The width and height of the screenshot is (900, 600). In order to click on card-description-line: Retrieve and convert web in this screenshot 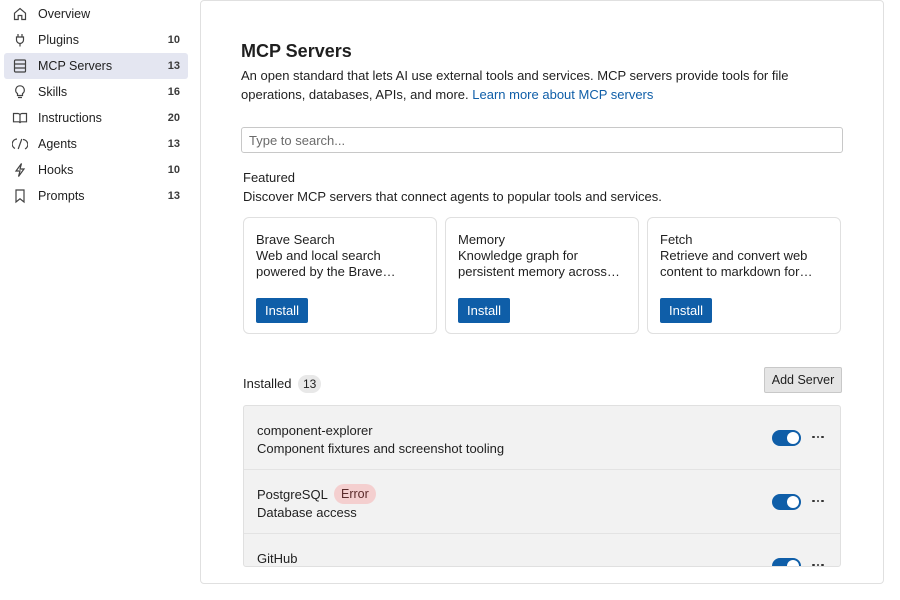, I will do `click(734, 255)`.